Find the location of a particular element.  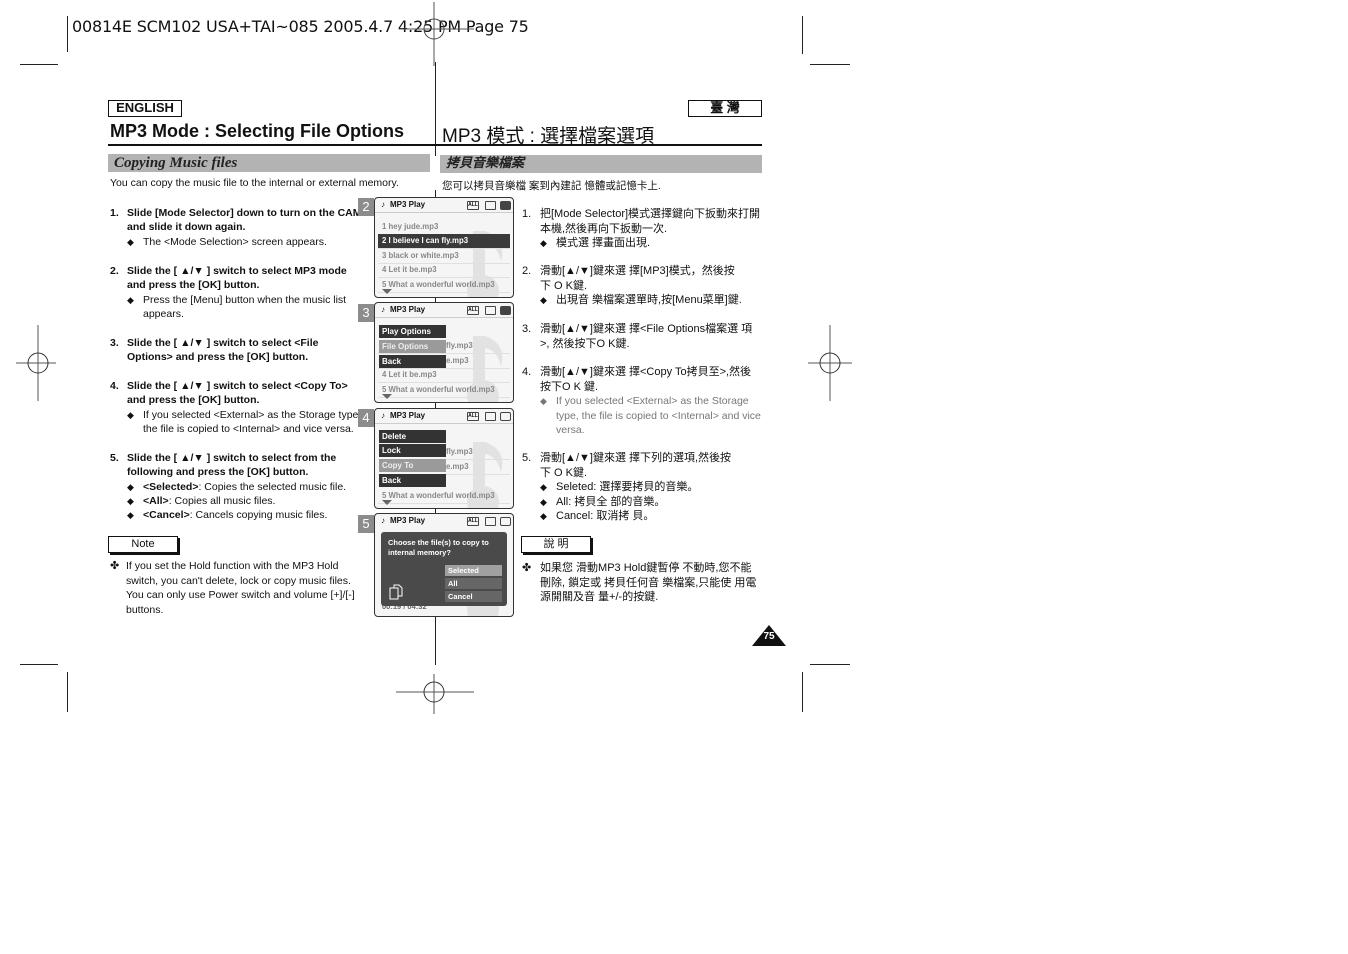

page-number: 75 is located at coordinates (769, 636).